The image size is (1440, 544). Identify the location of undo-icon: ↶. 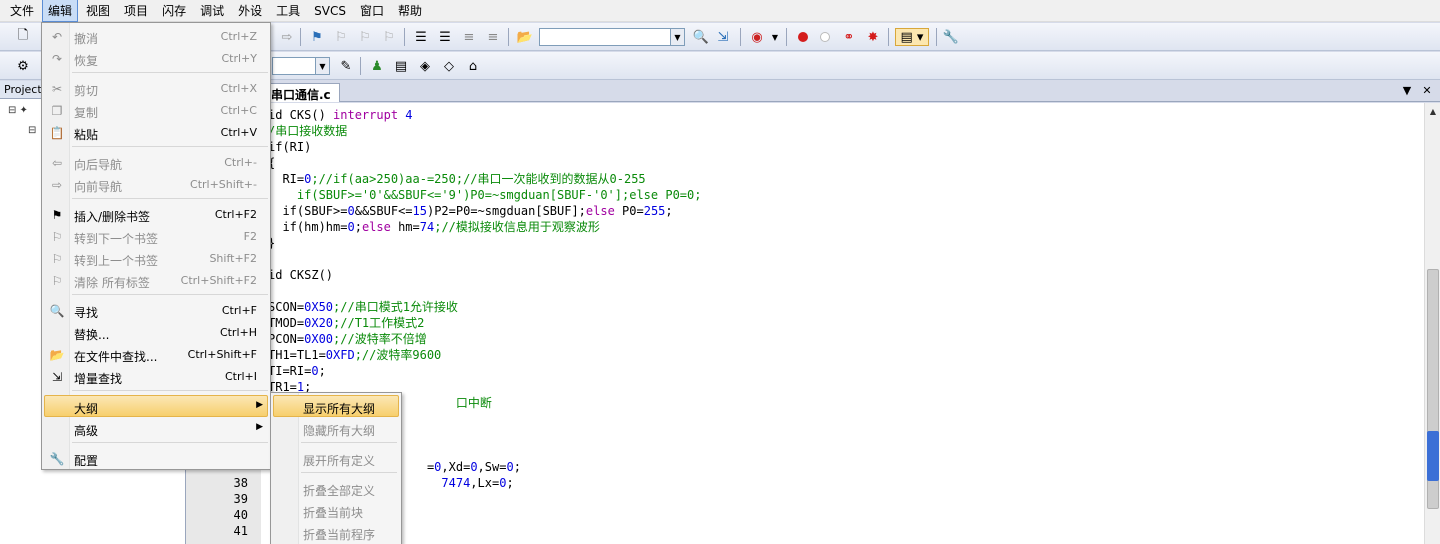
(57, 37).